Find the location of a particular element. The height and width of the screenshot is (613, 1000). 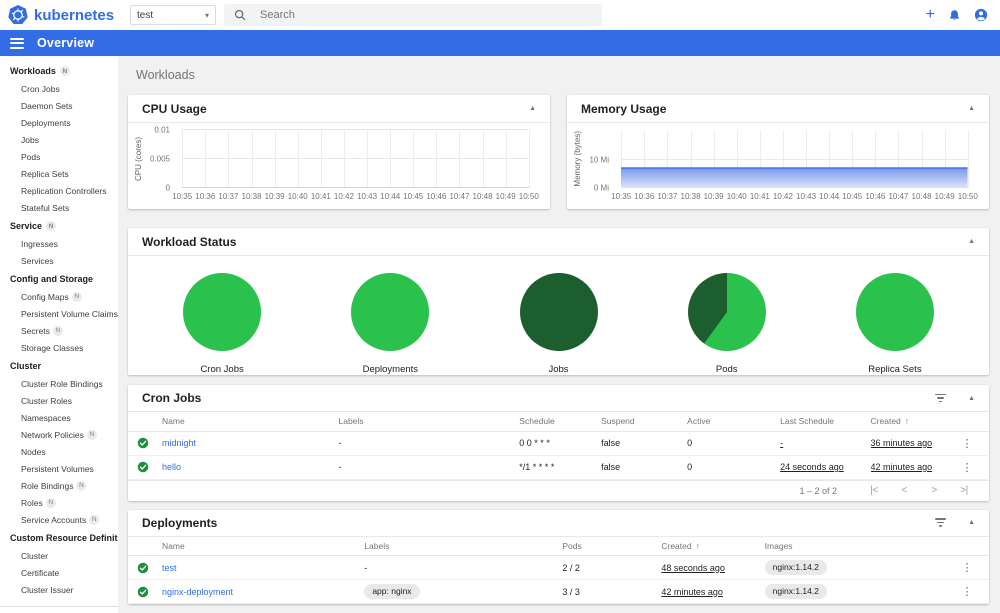

sidebar-item-cron-jobs: Cron Jobs is located at coordinates (59, 88).